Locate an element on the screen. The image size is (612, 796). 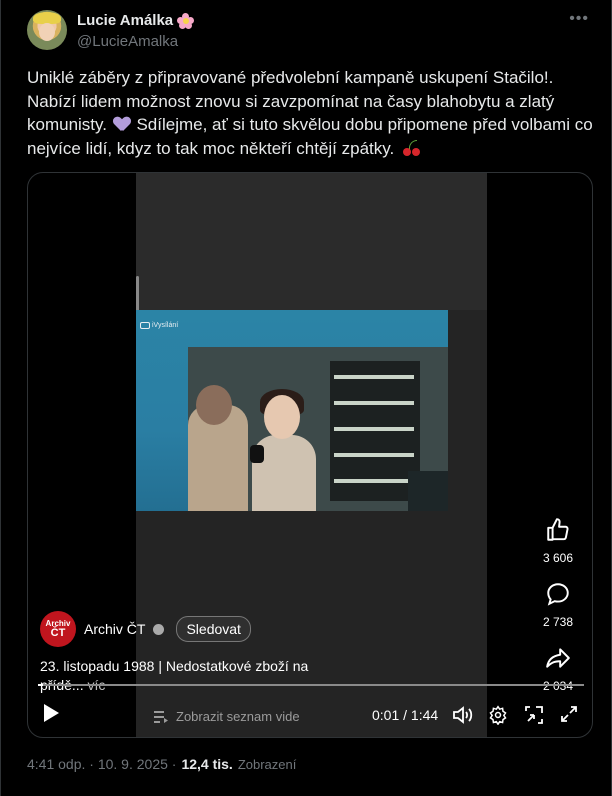
video-time: 0:01 / 1:44 is located at coordinates (405, 715).